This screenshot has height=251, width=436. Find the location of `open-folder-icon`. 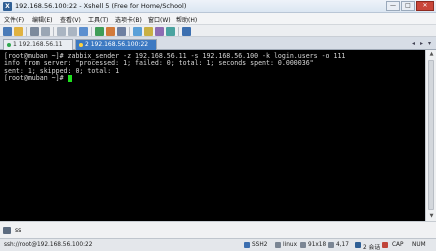

open-folder-icon is located at coordinates (18, 31).